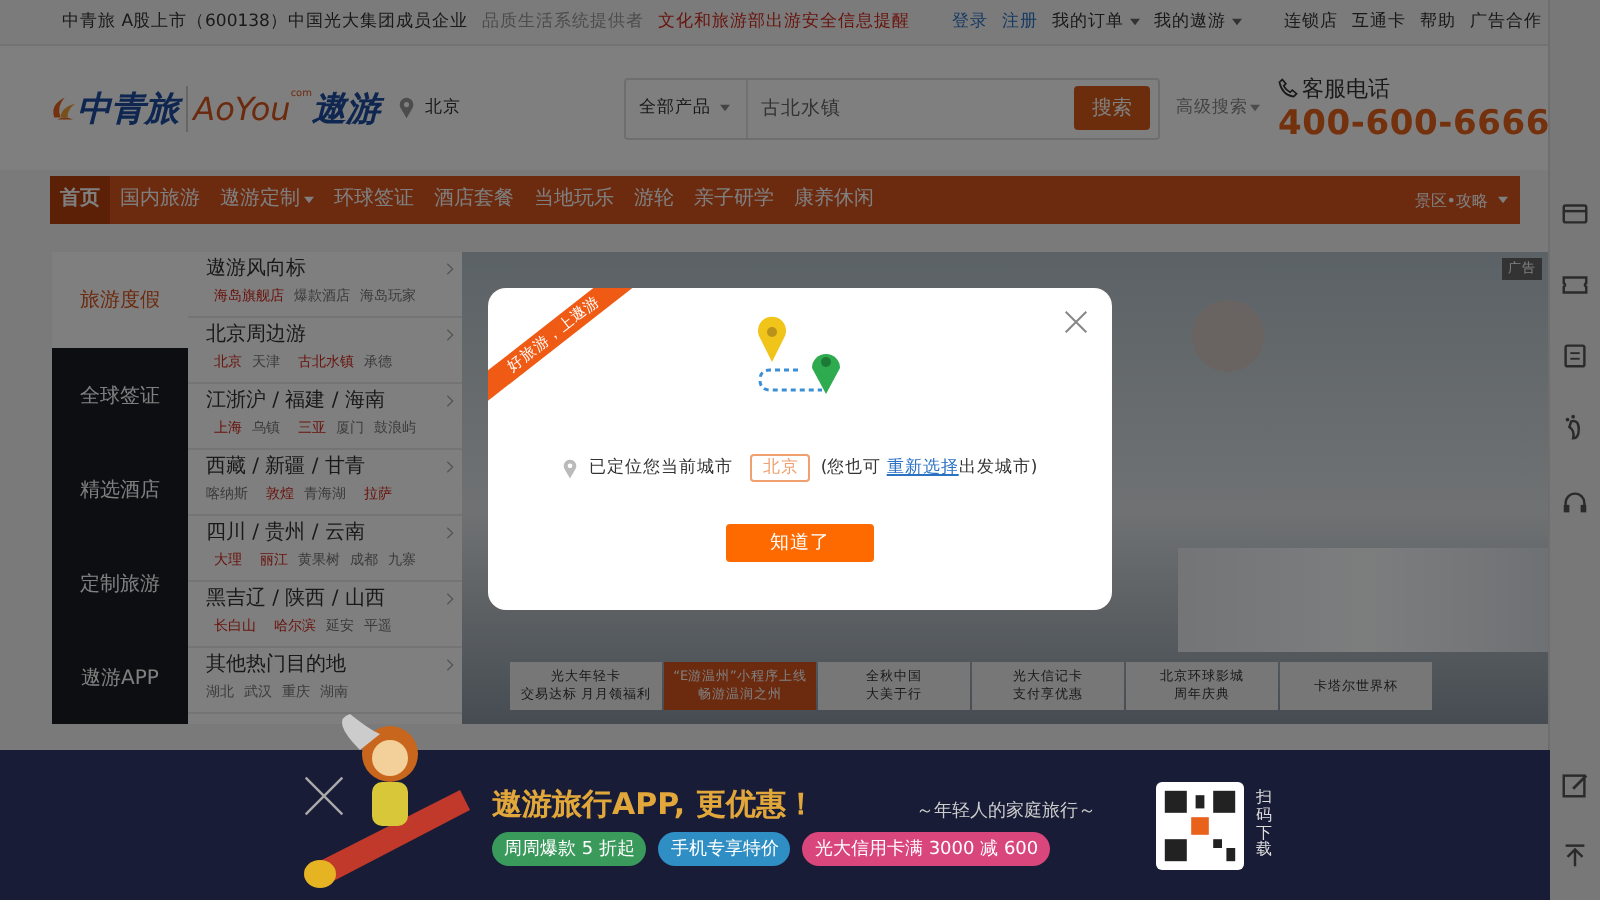 The height and width of the screenshot is (900, 1600). What do you see at coordinates (295, 400) in the screenshot?
I see `destination-title: 江浙沪 / 福建 / 海南` at bounding box center [295, 400].